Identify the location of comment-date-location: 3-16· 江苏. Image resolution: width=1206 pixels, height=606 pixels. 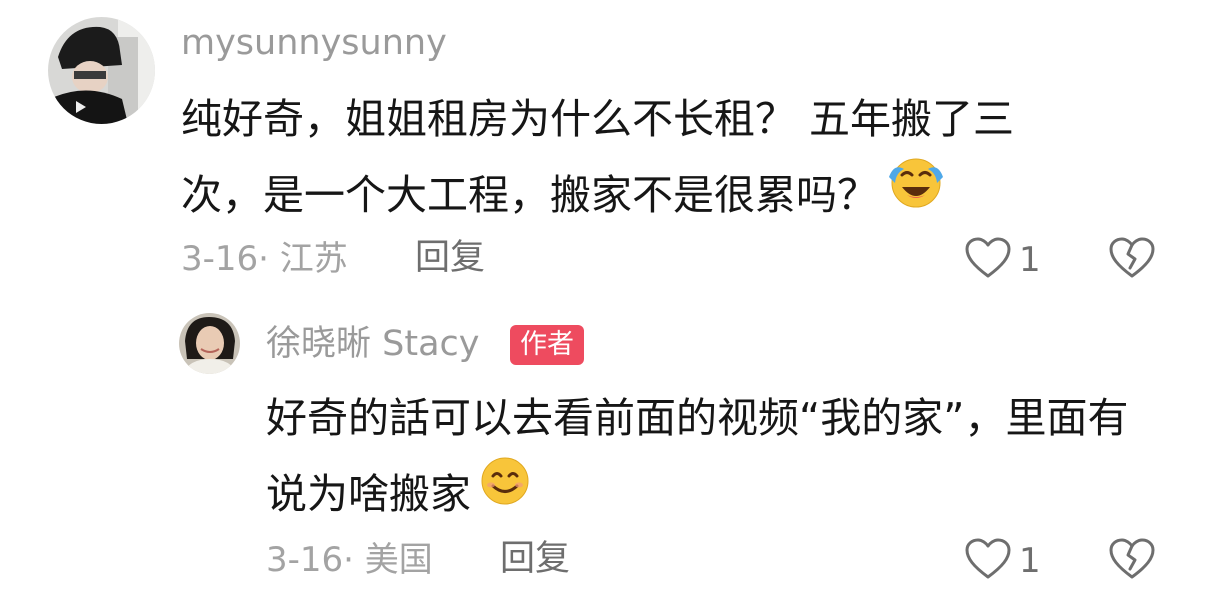
(264, 259).